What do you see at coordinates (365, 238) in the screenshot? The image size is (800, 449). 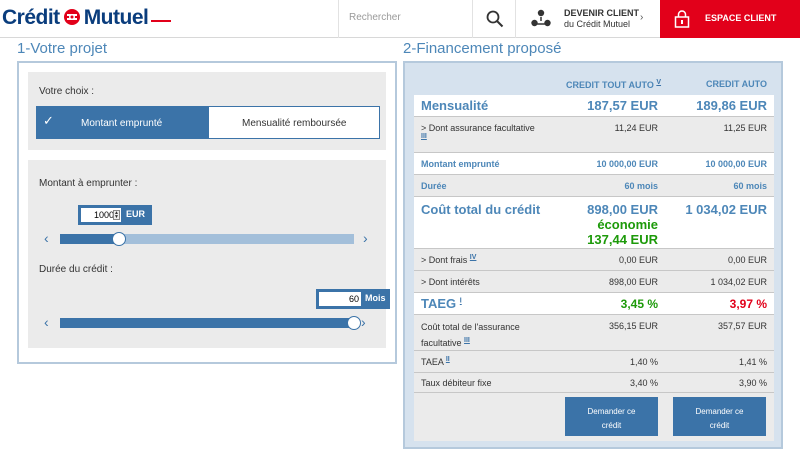 I see `amount-increase-arrow: ›` at bounding box center [365, 238].